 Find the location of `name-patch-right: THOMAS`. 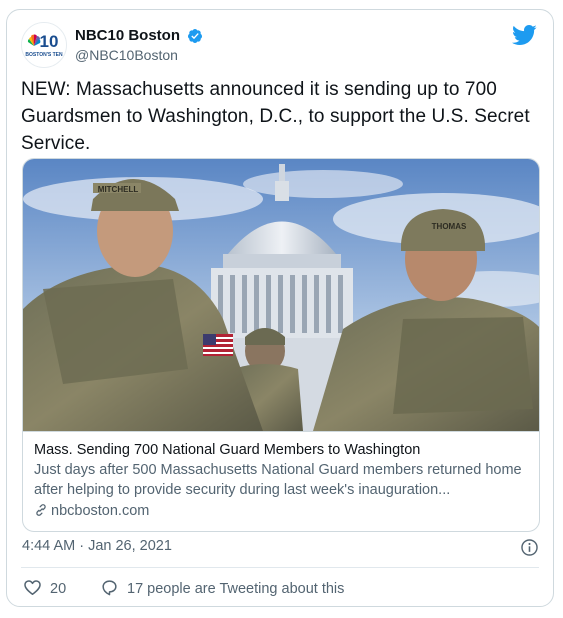

name-patch-right: THOMAS is located at coordinates (449, 226).